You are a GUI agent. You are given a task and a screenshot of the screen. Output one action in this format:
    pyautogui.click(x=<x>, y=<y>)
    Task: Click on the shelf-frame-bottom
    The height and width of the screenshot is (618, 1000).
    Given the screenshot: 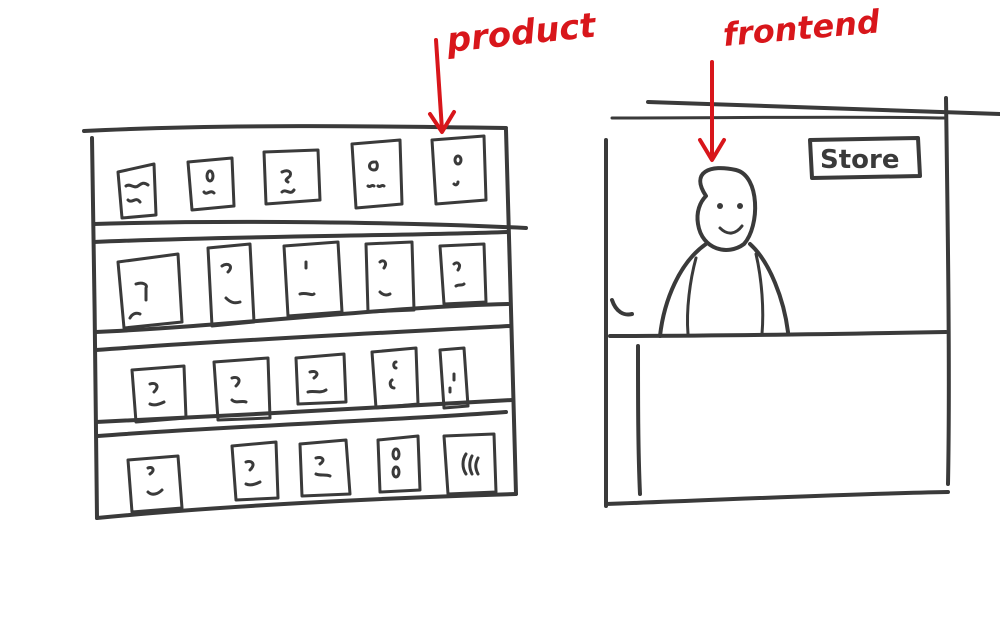 What is the action you would take?
    pyautogui.click(x=306, y=506)
    